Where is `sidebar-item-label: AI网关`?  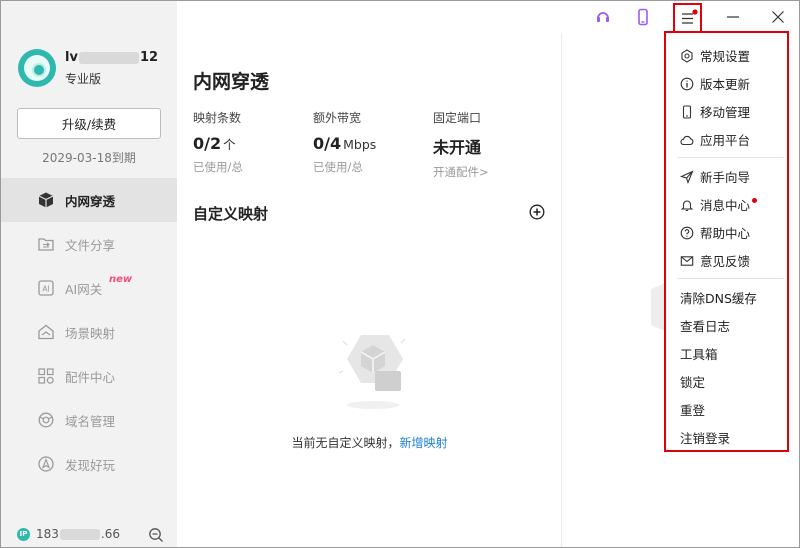
sidebar-item-label: AI网关 is located at coordinates (84, 289).